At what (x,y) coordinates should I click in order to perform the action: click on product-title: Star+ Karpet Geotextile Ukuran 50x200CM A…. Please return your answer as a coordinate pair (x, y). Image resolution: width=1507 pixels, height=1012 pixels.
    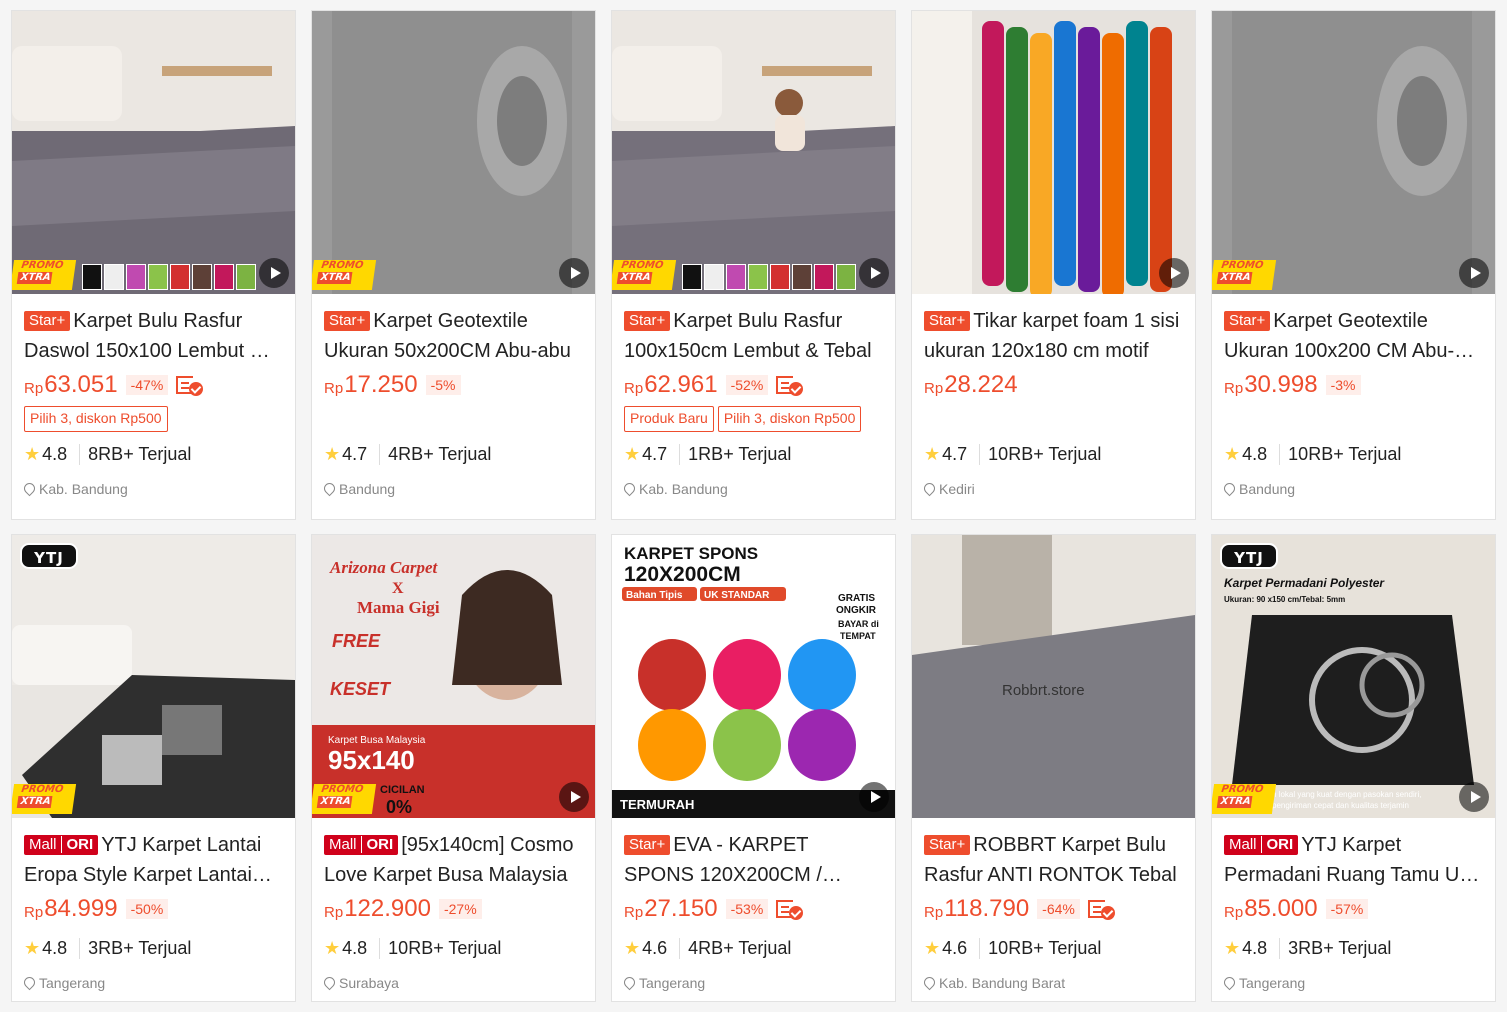
    Looking at the image, I should click on (453, 336).